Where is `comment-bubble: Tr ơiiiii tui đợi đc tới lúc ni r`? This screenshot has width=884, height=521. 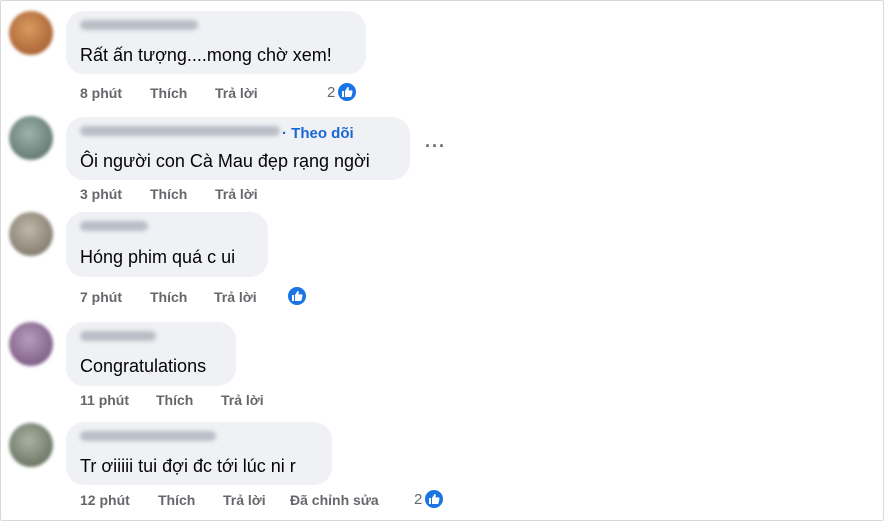
comment-bubble: Tr ơiiiii tui đợi đc tới lúc ni r is located at coordinates (199, 453).